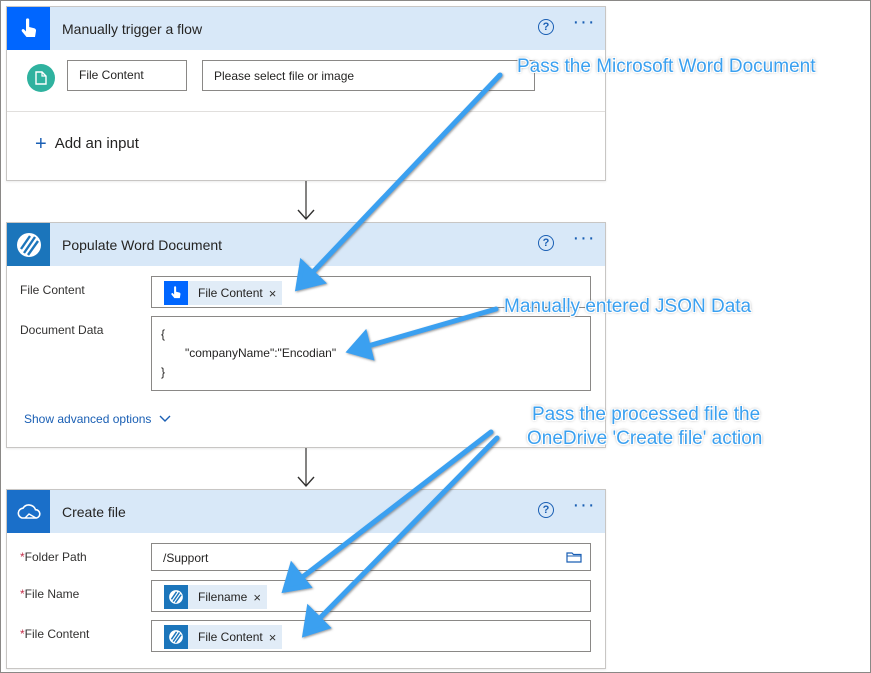  I want to click on populate-title: Populate Word Document, so click(142, 245).